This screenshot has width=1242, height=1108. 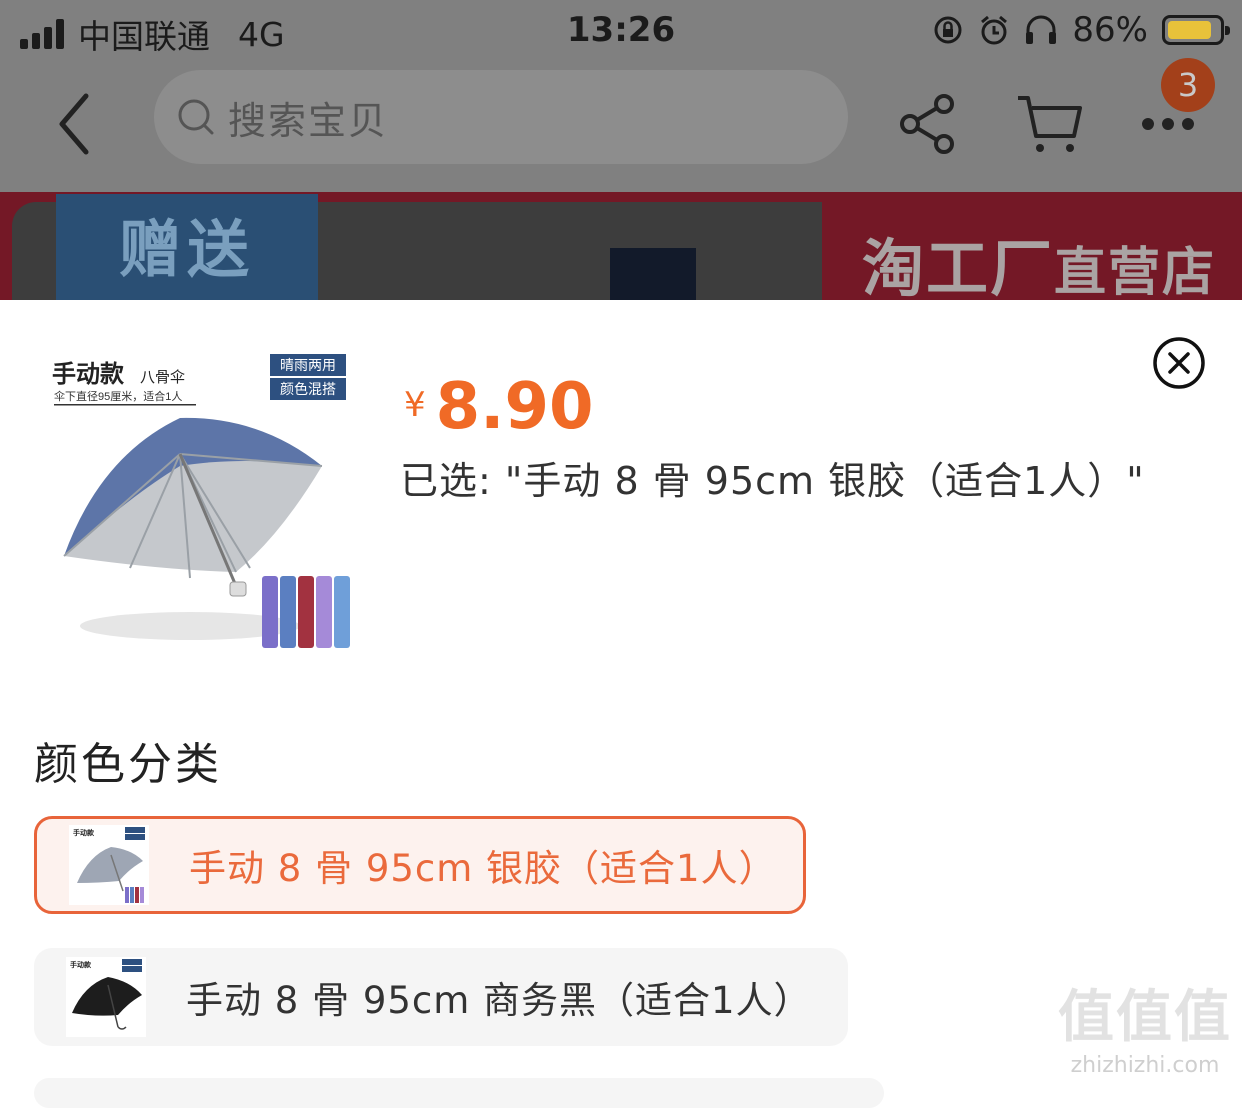 What do you see at coordinates (128, 764) in the screenshot?
I see `color-category-title: 颜色分类` at bounding box center [128, 764].